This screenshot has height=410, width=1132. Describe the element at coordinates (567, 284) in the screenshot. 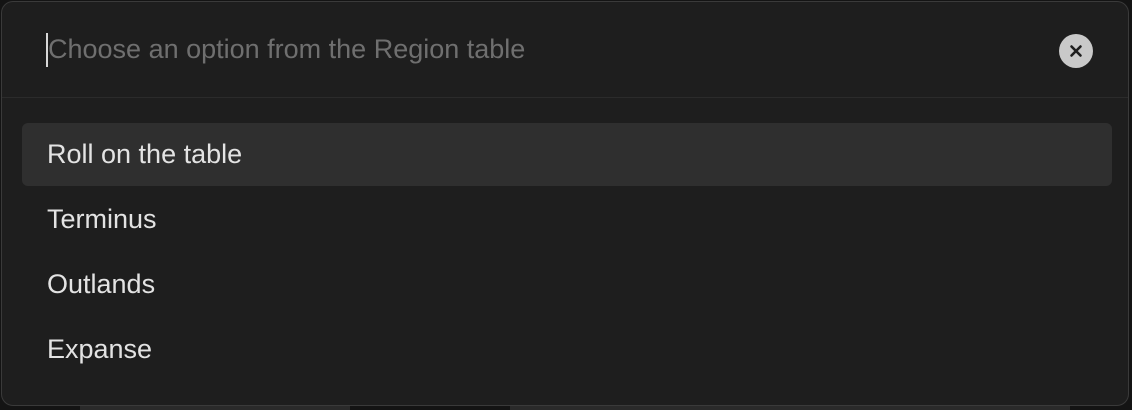

I see `suggestion-item: Outlands` at that location.